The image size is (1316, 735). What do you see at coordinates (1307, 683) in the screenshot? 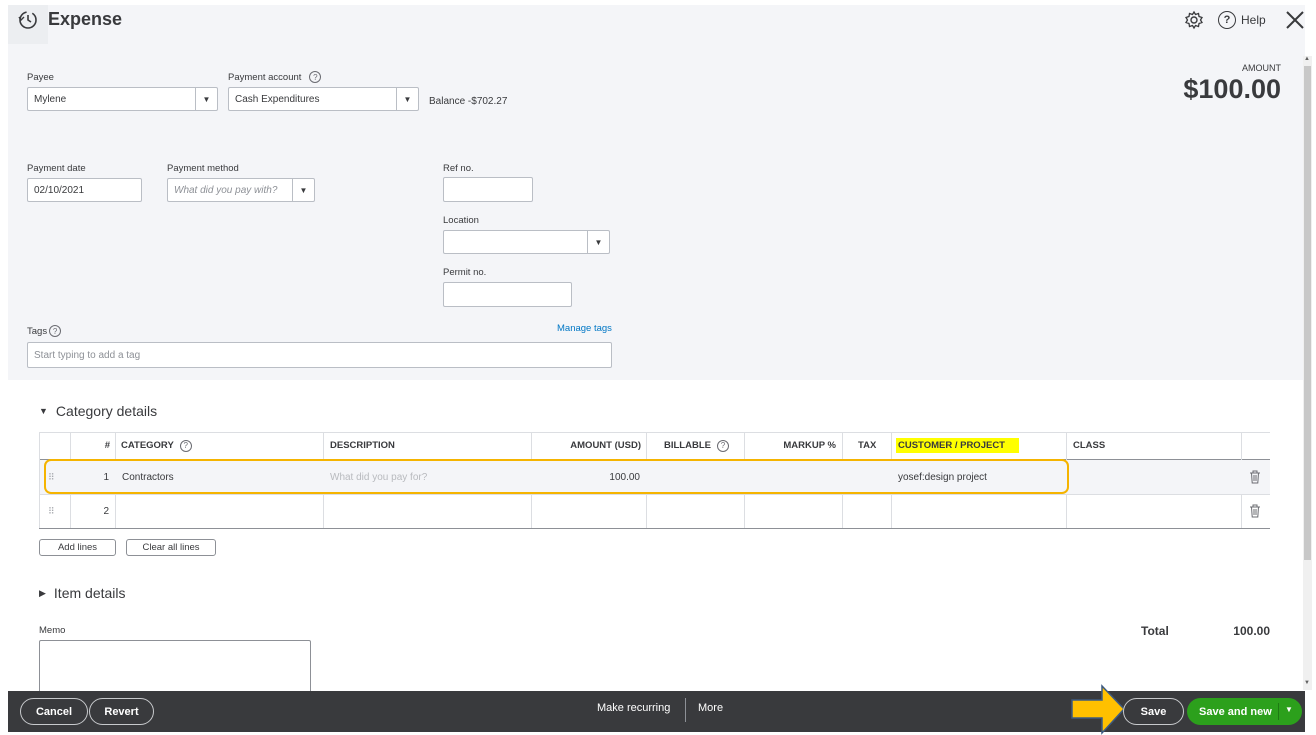
I see `scroll-down-arrow-icon: ▼` at bounding box center [1307, 683].